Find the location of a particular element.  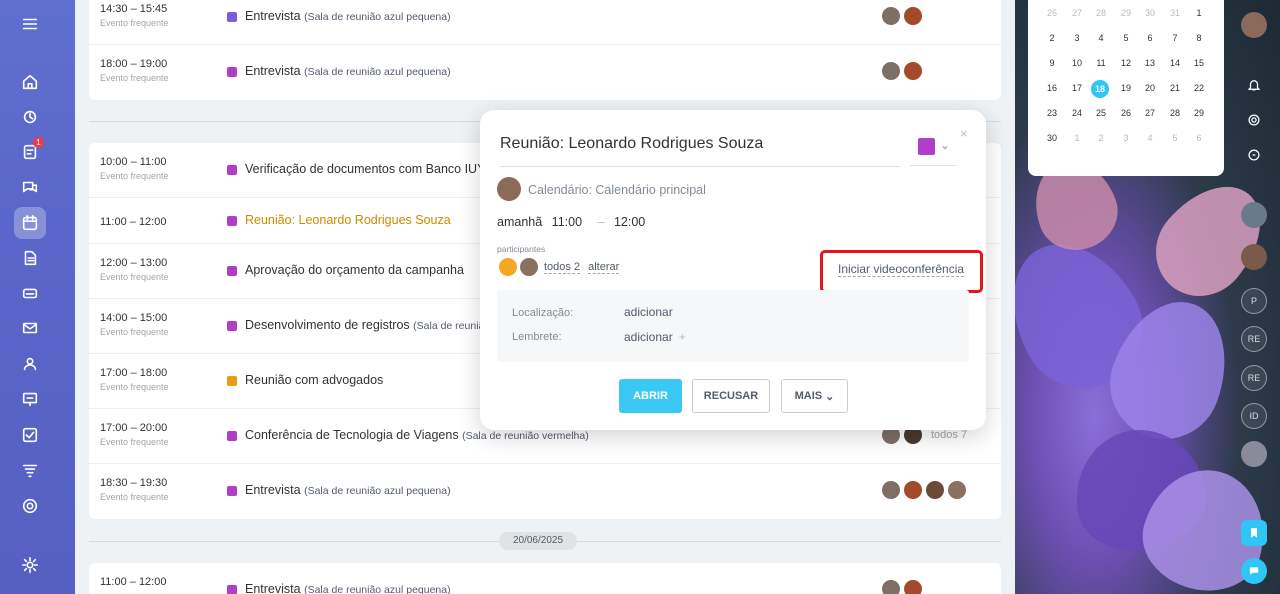

presentation-icon is located at coordinates (30, 399).